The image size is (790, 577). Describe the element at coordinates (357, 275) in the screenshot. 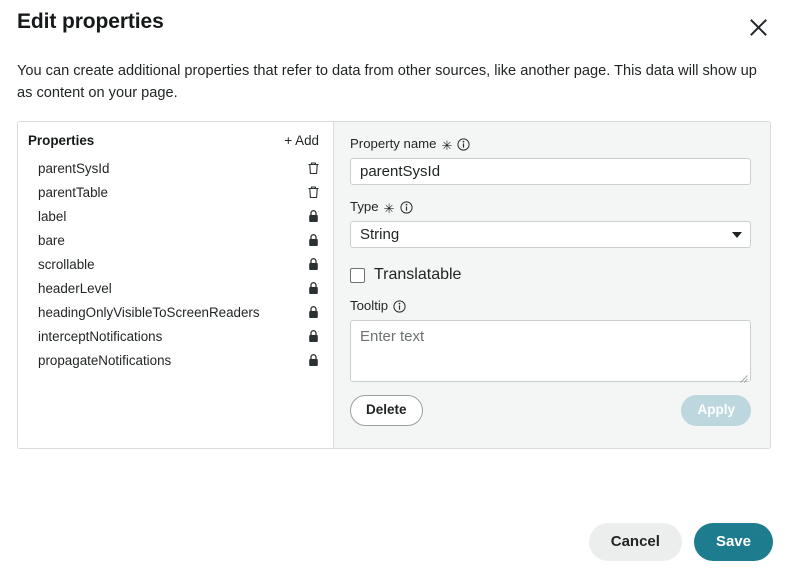

I see `translatable-checkbox` at that location.